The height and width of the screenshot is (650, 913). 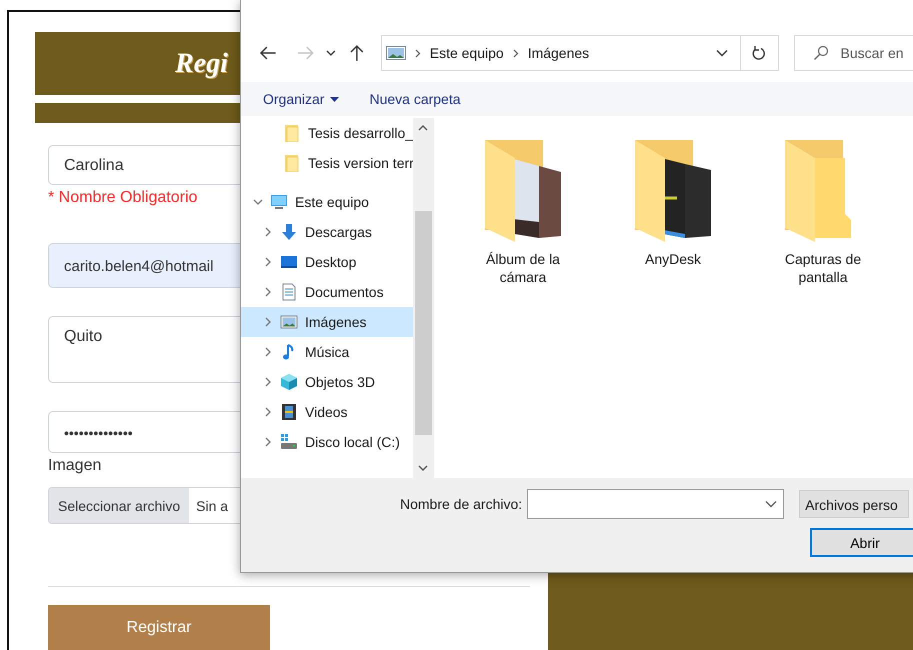 I want to click on field-label: Nombre de archivo:, so click(x=461, y=504).